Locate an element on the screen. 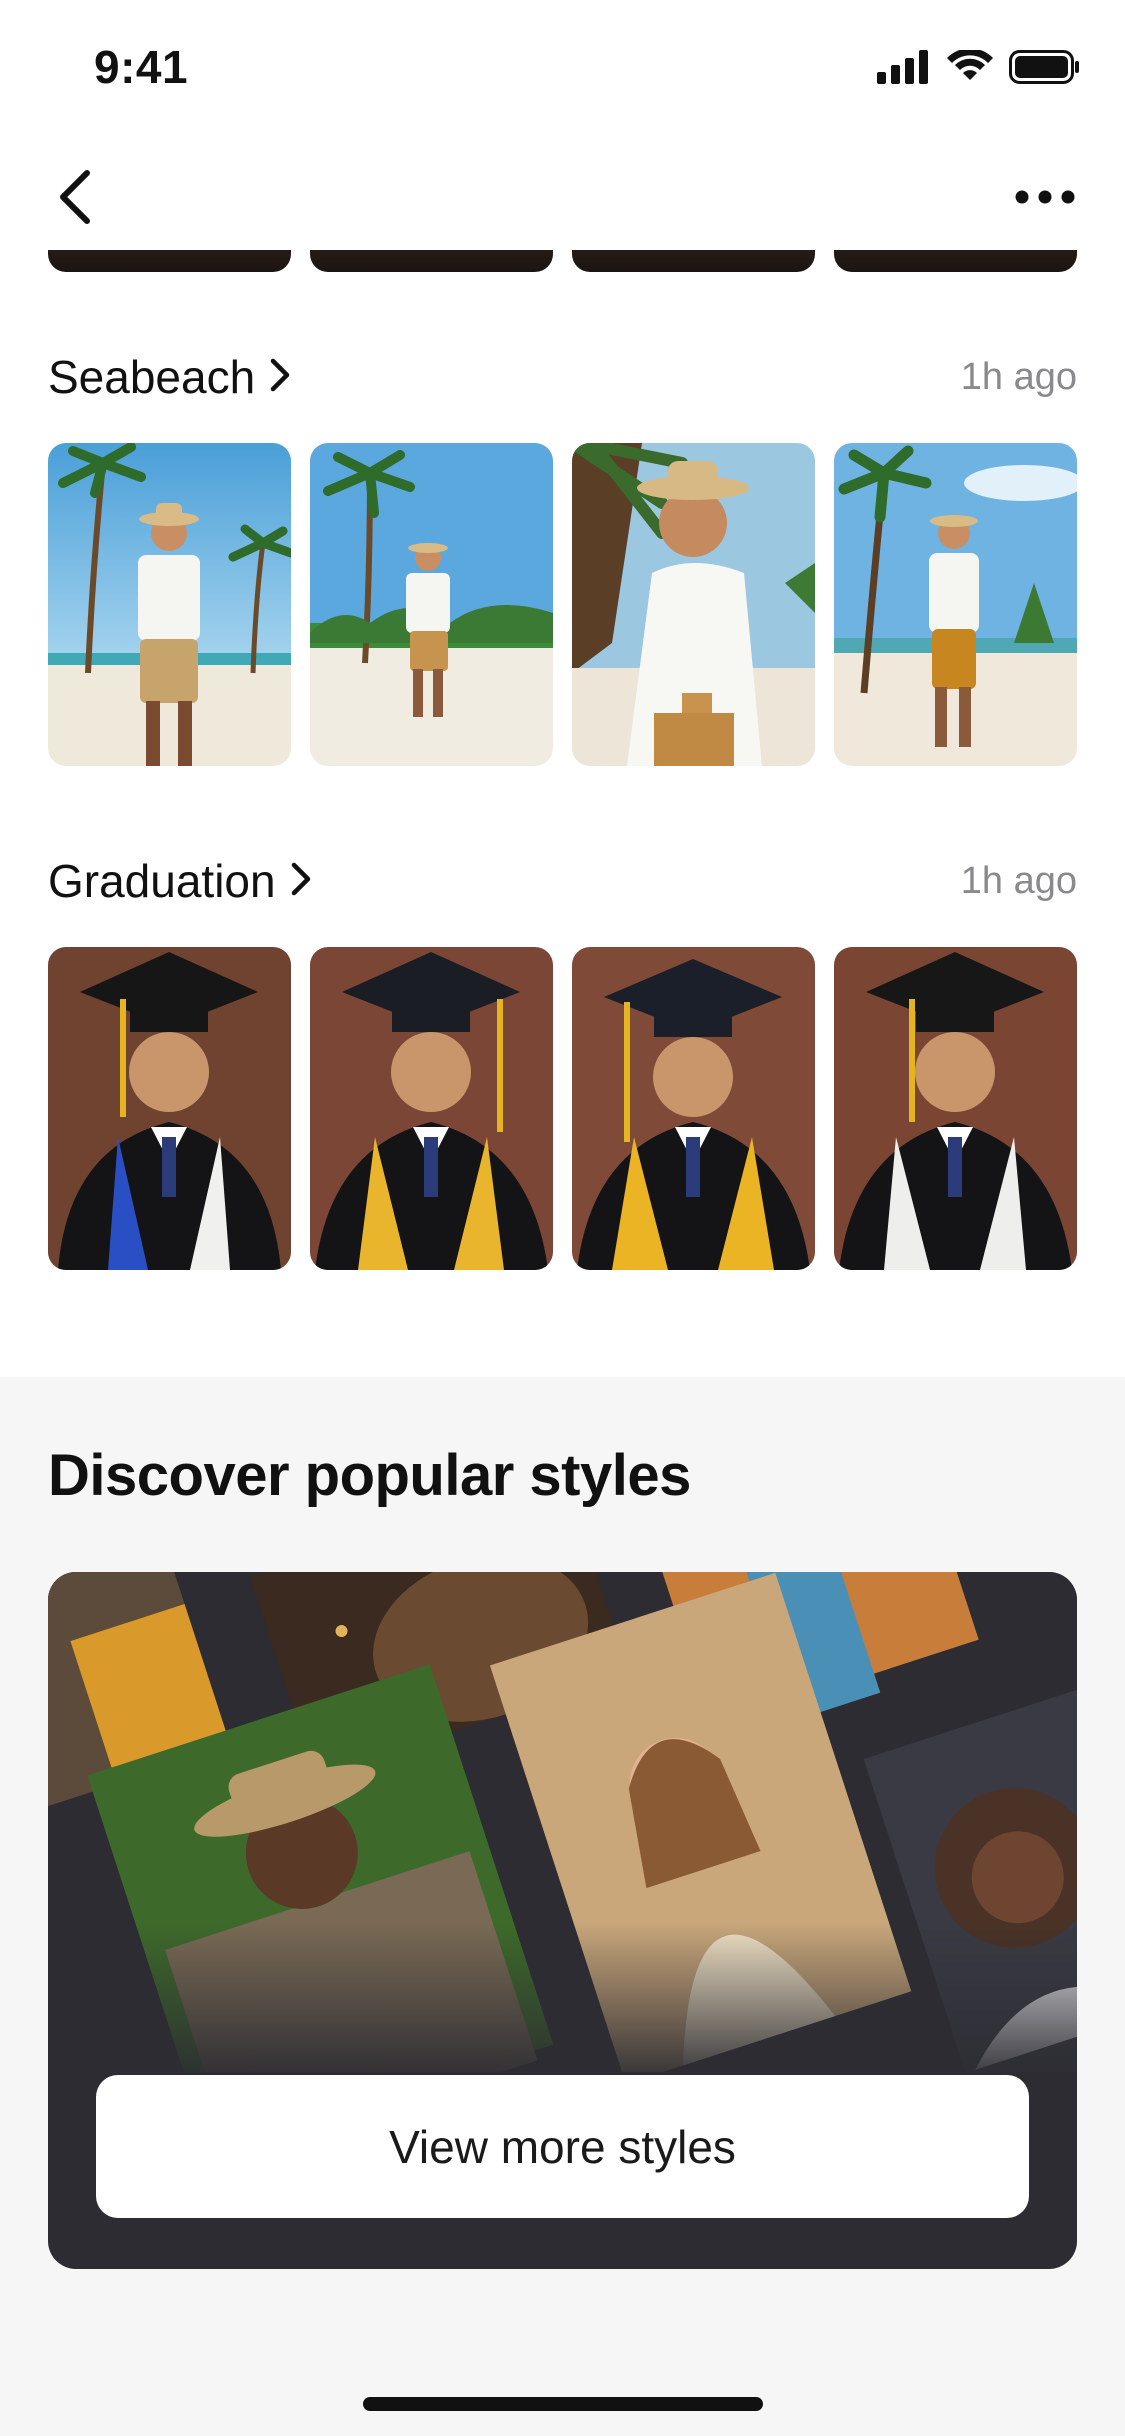  more-options-button is located at coordinates (1045, 199).